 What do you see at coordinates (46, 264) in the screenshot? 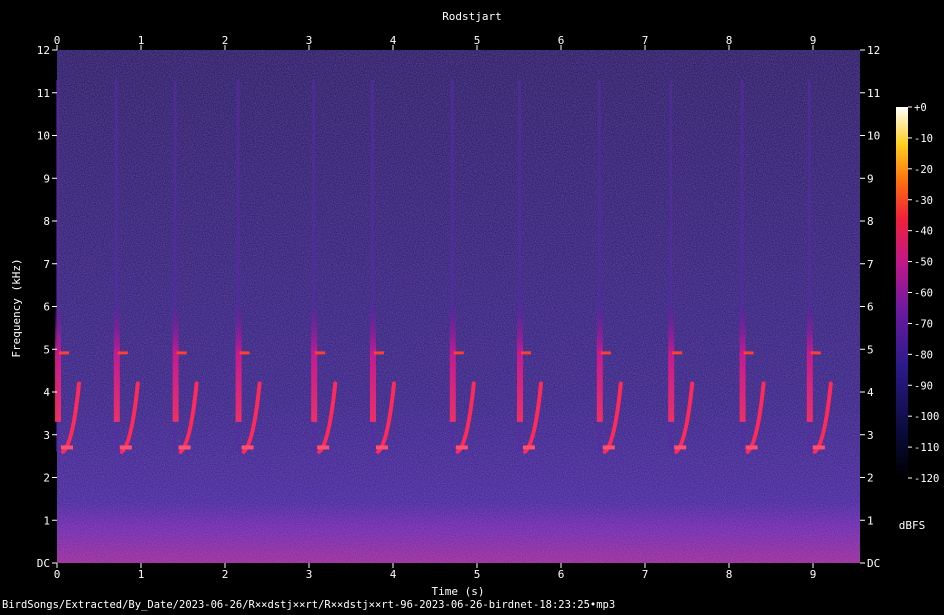
I see `y-tick-label-left: 7` at bounding box center [46, 264].